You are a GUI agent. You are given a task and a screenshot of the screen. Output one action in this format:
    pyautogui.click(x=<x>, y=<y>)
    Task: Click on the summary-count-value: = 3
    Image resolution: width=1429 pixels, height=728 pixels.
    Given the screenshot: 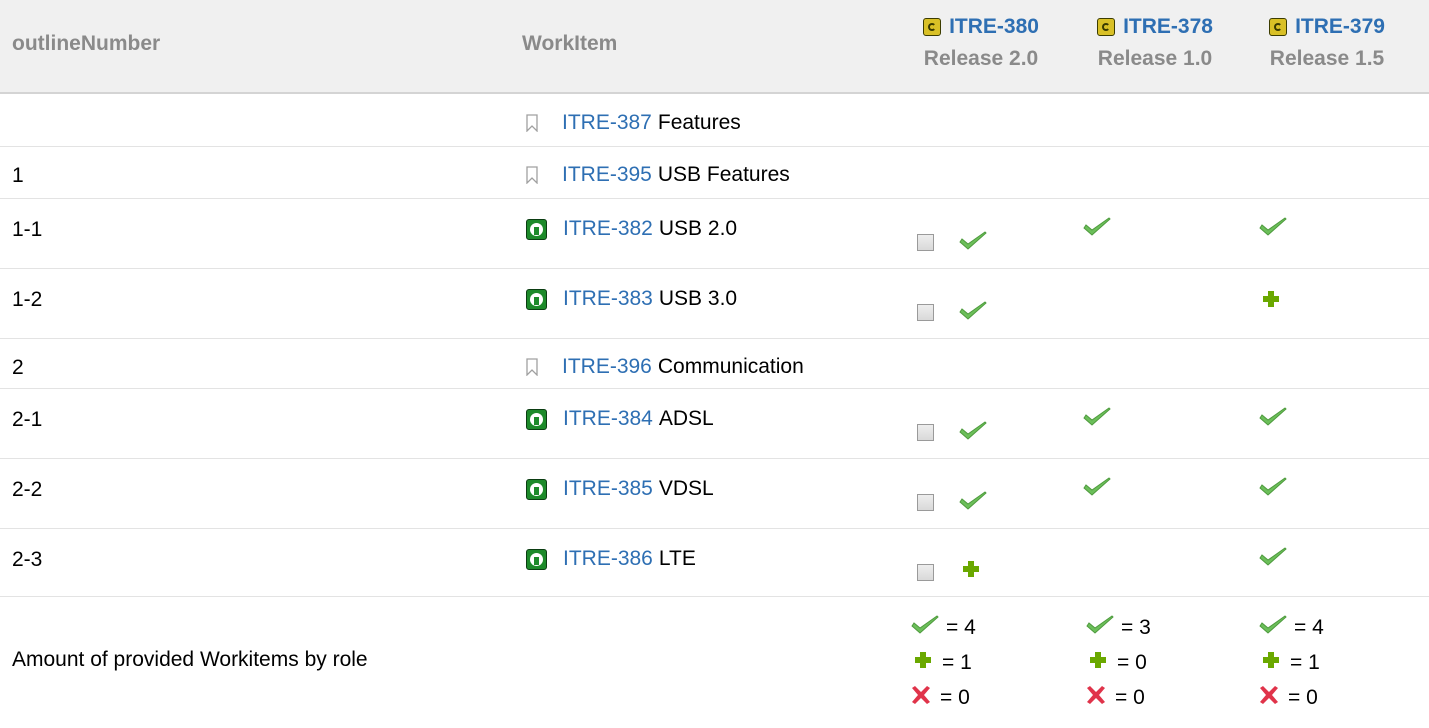 What is the action you would take?
    pyautogui.click(x=1136, y=627)
    